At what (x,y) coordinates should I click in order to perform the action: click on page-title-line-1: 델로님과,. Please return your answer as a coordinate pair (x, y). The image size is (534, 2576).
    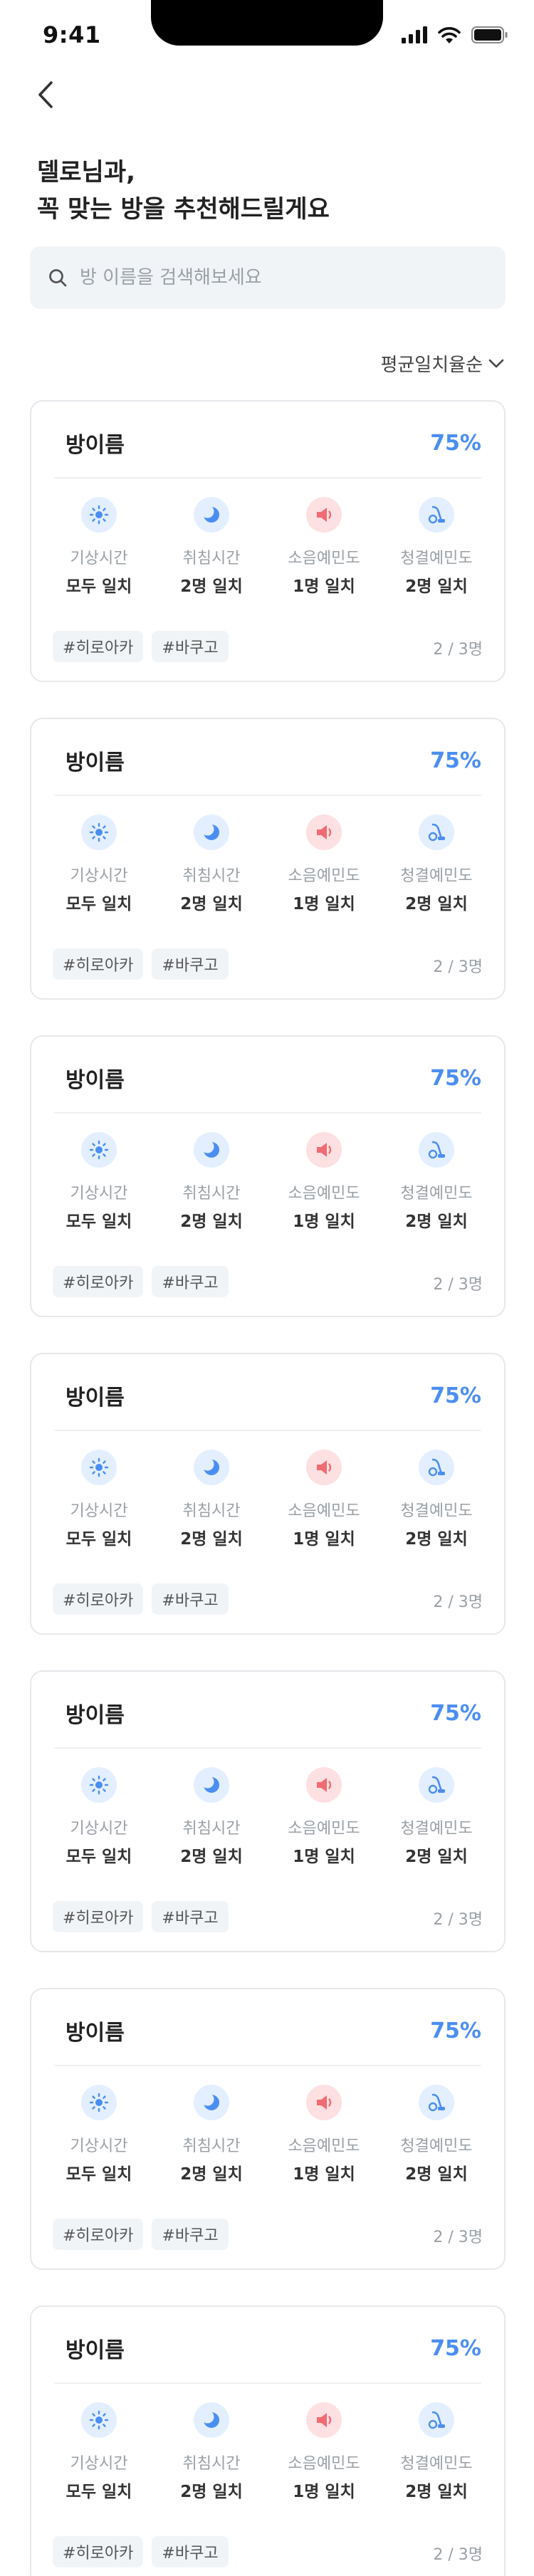
    Looking at the image, I should click on (86, 172).